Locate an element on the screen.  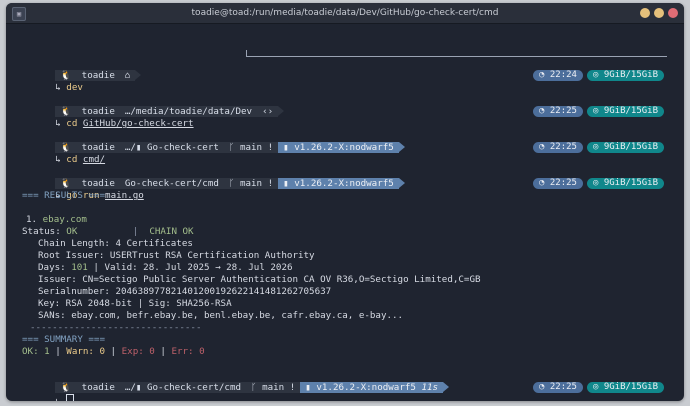
command-line: ↳ cd GitHub/go-check-cert is located at coordinates (124, 123).